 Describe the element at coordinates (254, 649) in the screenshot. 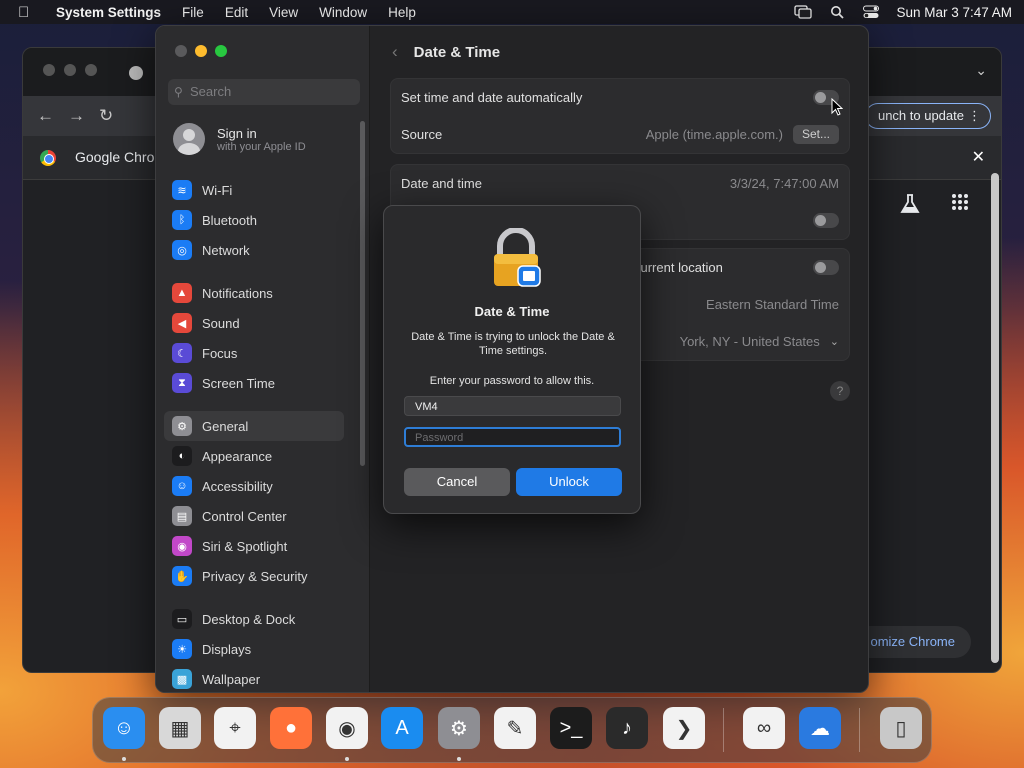

I see `sidebar-item-displays: ☀ Displays` at that location.